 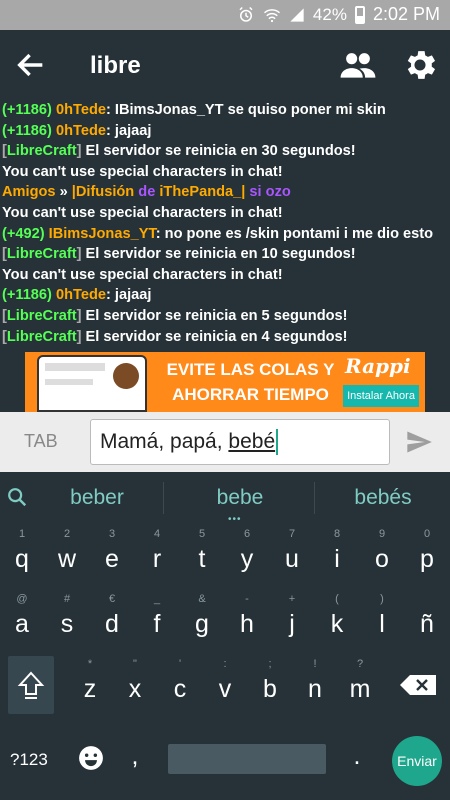 What do you see at coordinates (41, 441) in the screenshot?
I see `tab-button: TAB` at bounding box center [41, 441].